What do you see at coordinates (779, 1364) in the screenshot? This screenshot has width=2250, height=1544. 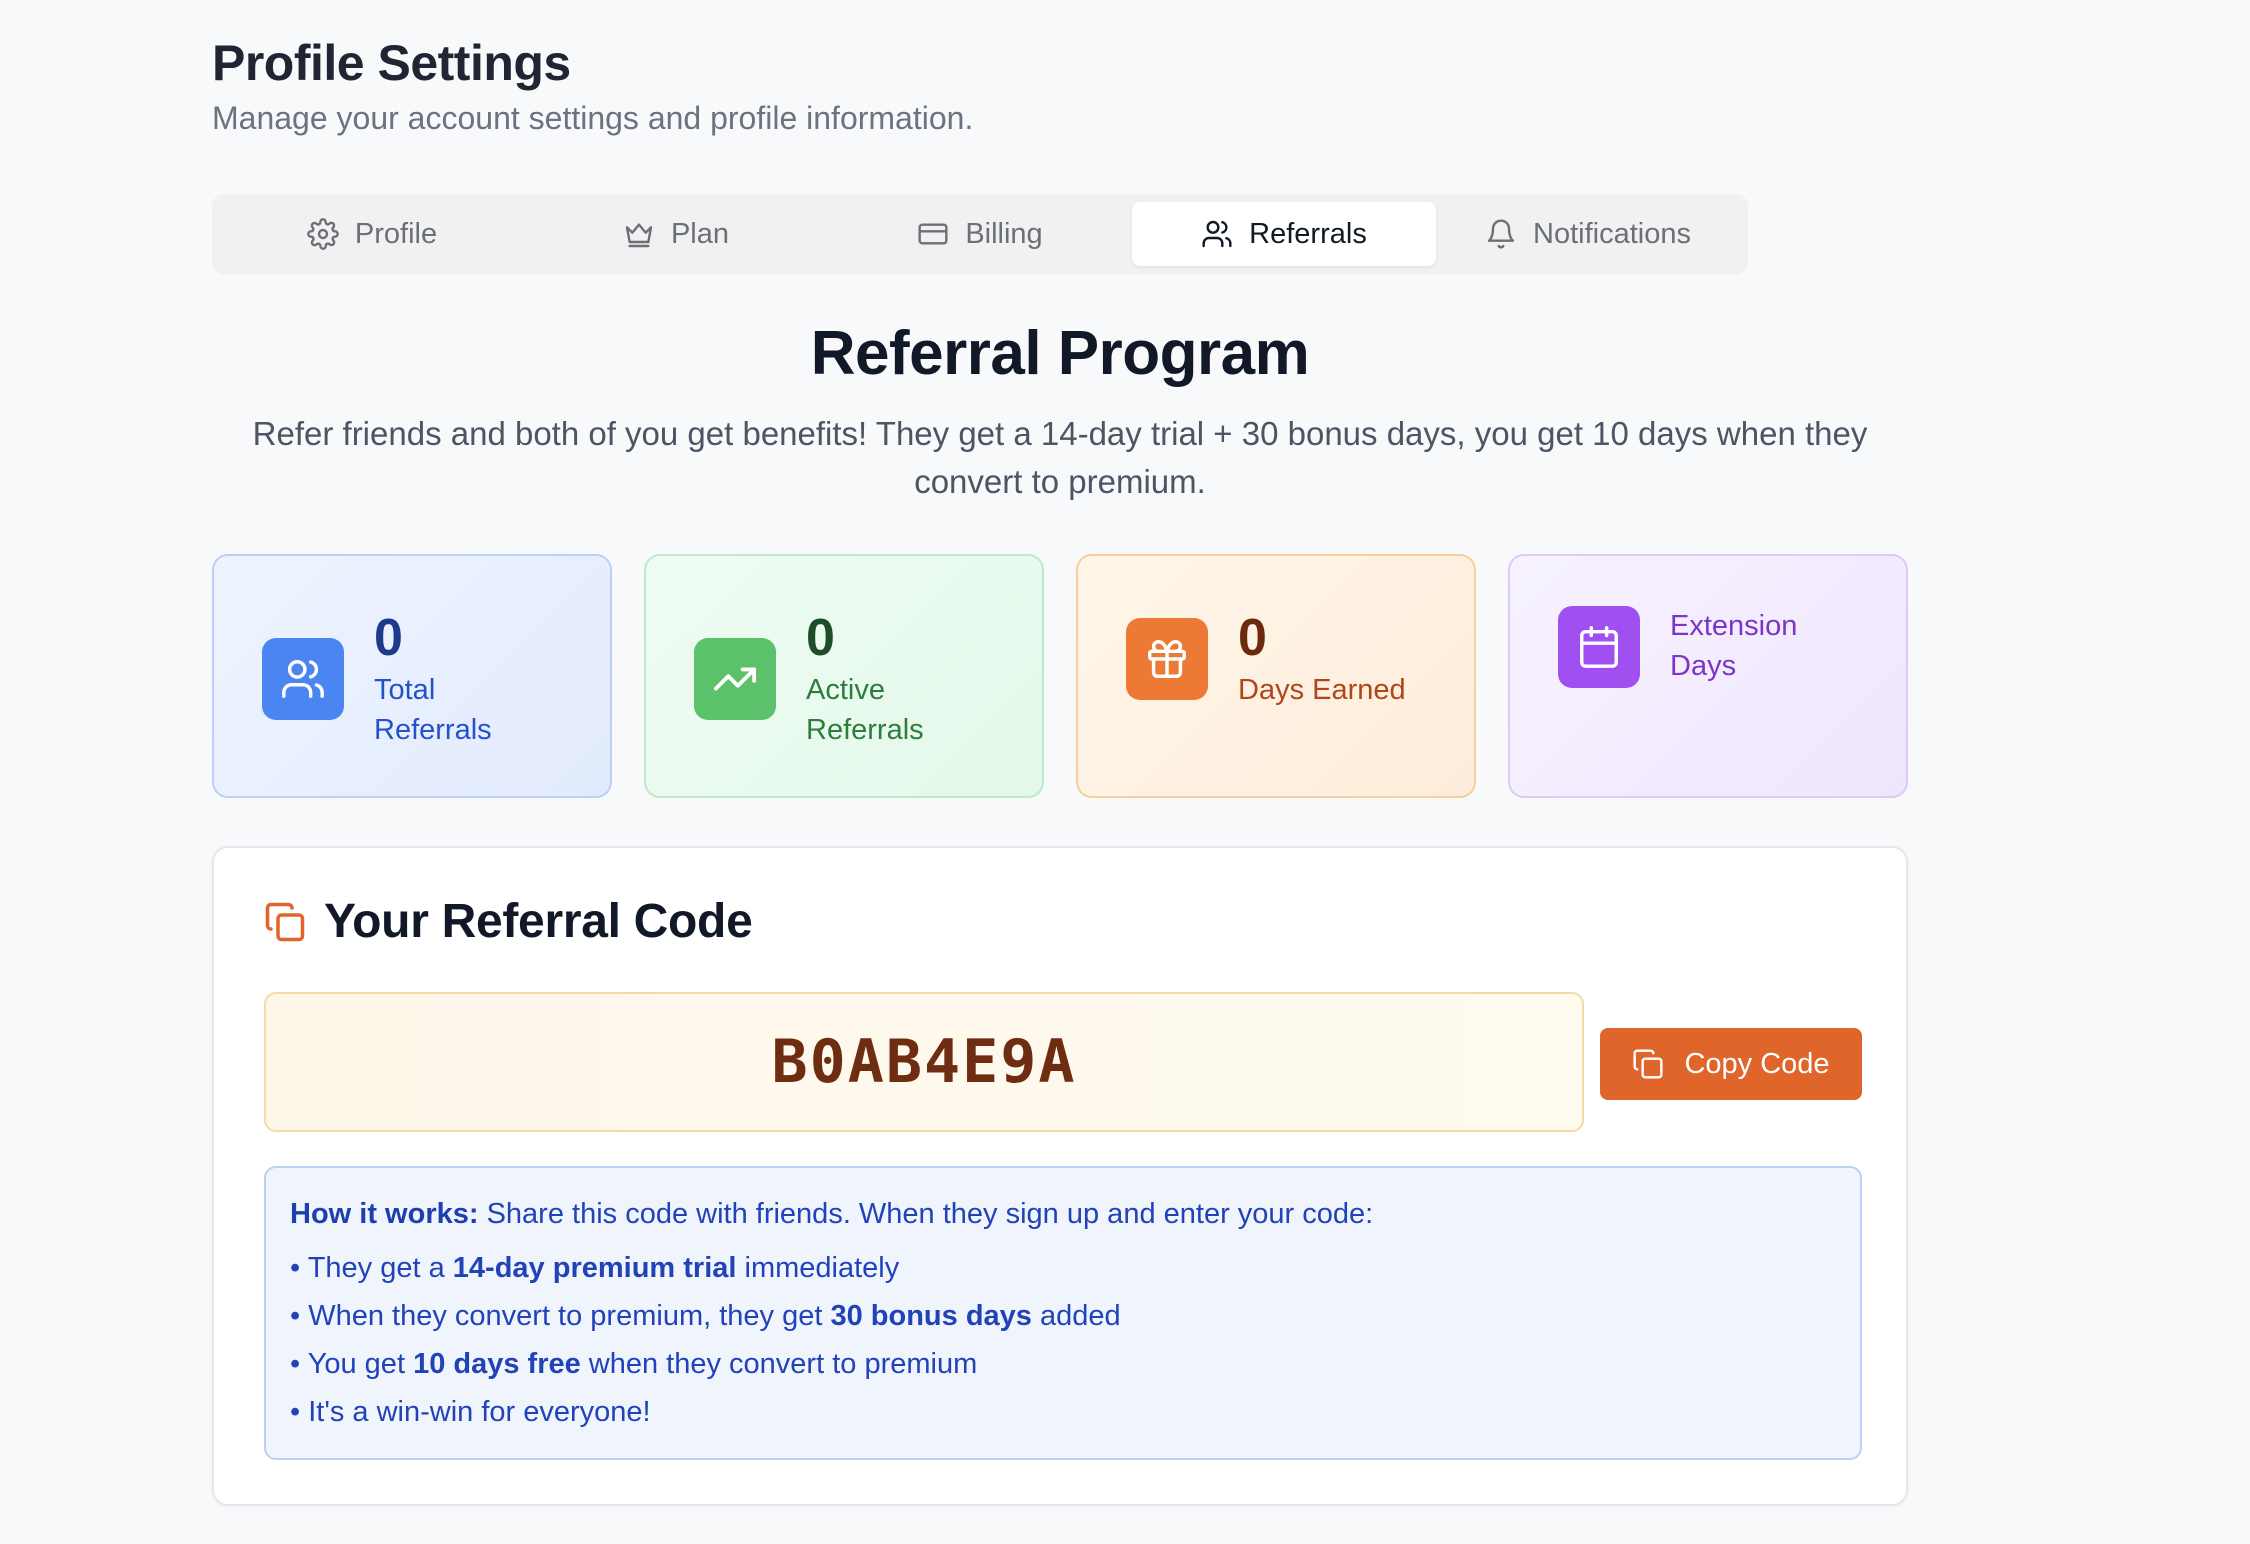 I see `list-item-text: when they convert to premium` at bounding box center [779, 1364].